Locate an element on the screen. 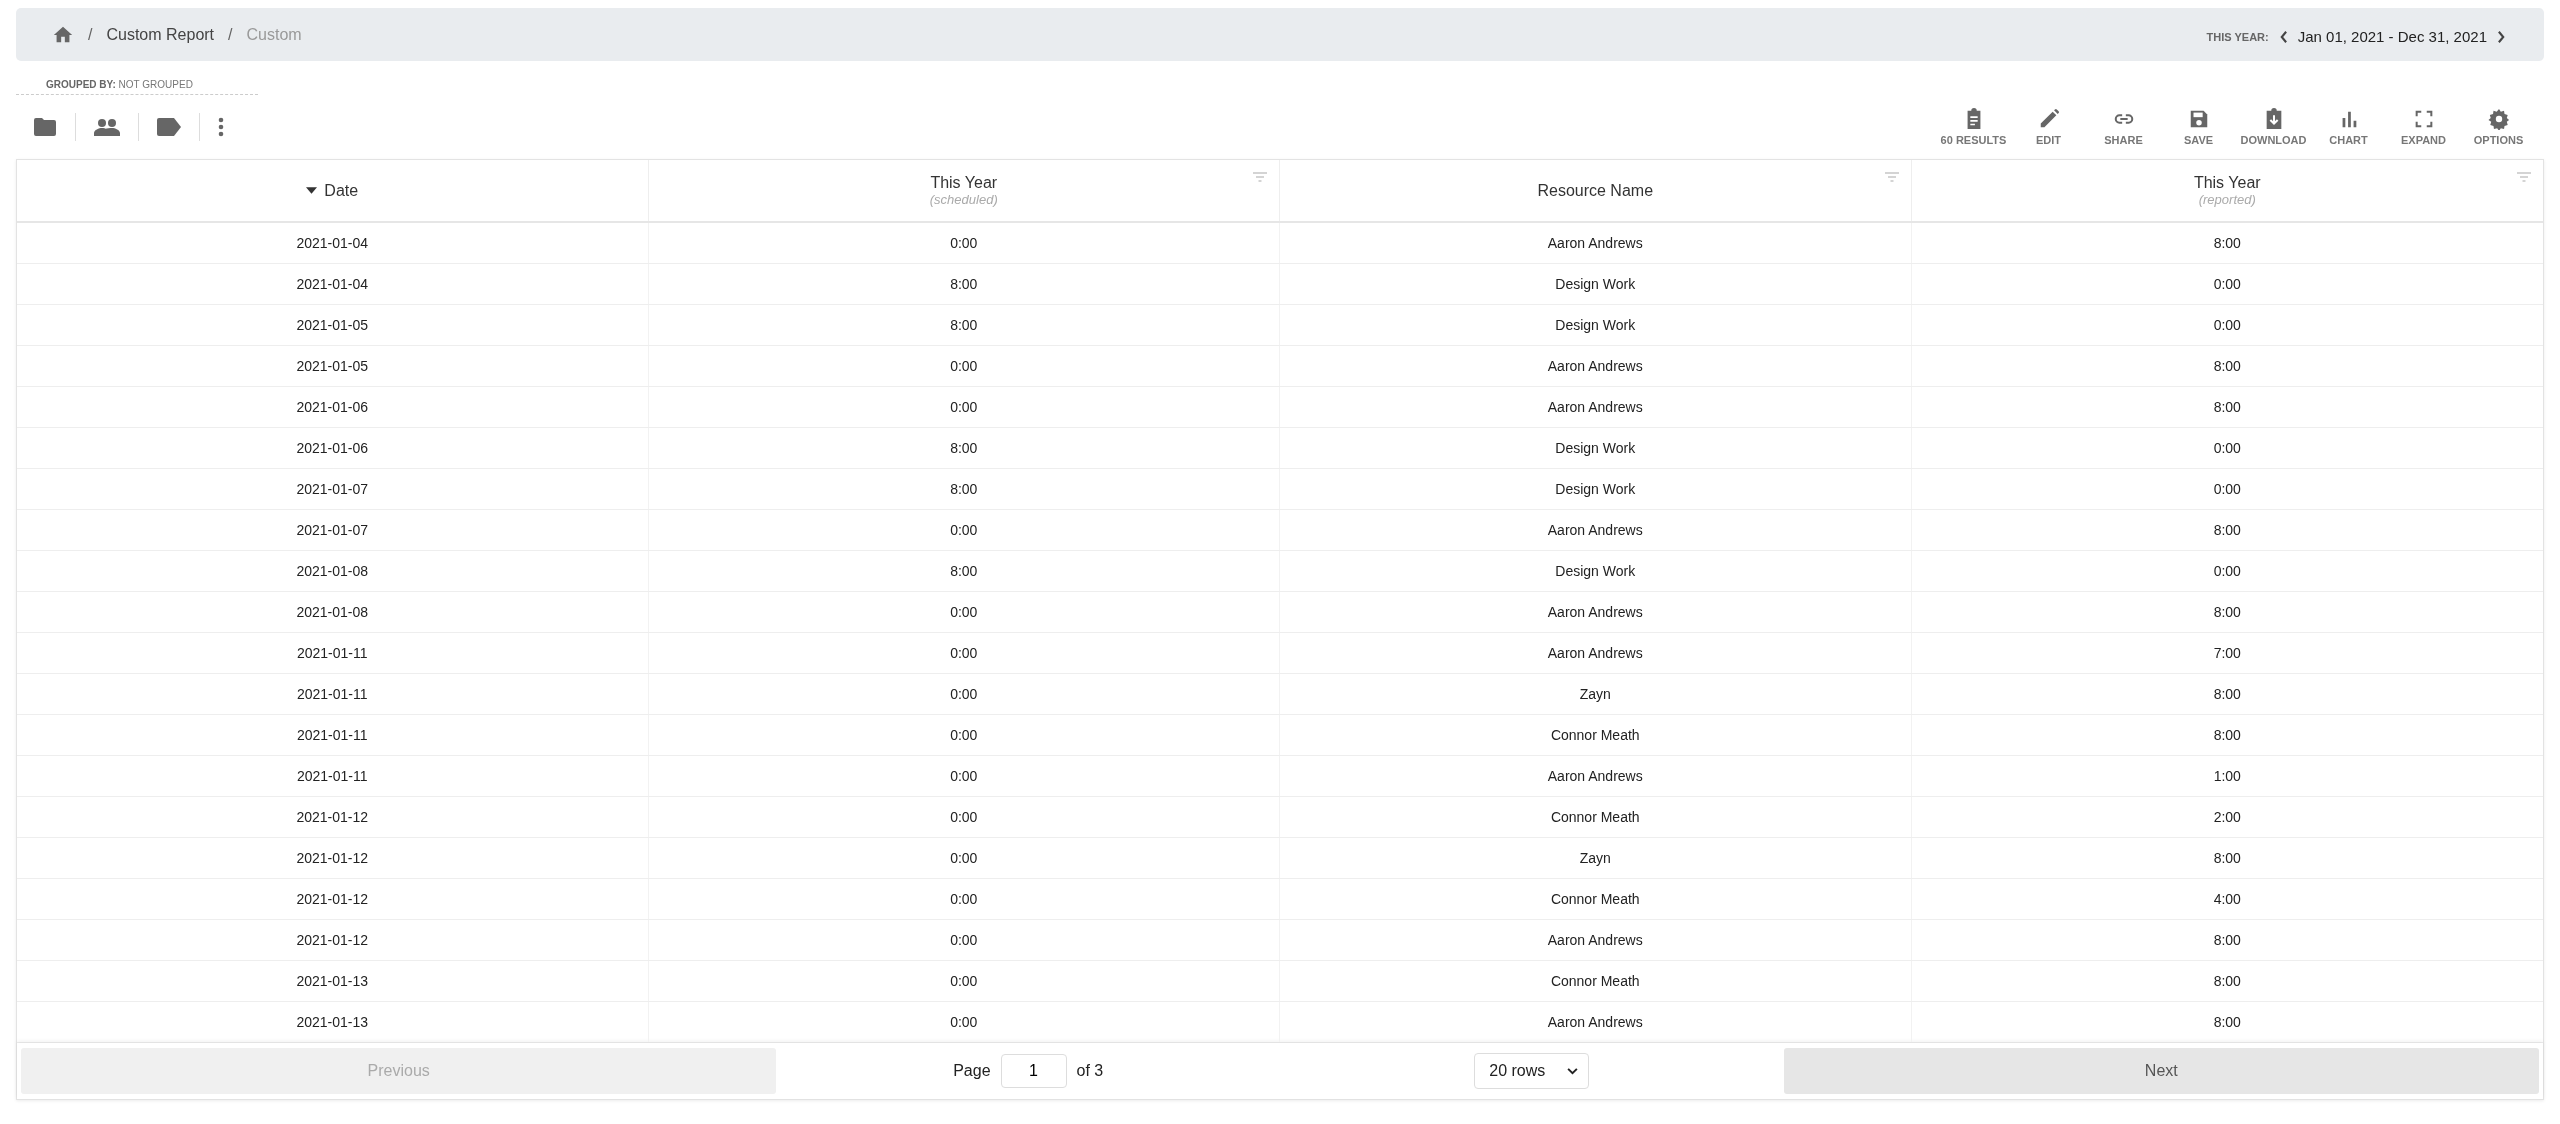 The height and width of the screenshot is (1124, 2560). table-cell: 2021-01-08 is located at coordinates (333, 571).